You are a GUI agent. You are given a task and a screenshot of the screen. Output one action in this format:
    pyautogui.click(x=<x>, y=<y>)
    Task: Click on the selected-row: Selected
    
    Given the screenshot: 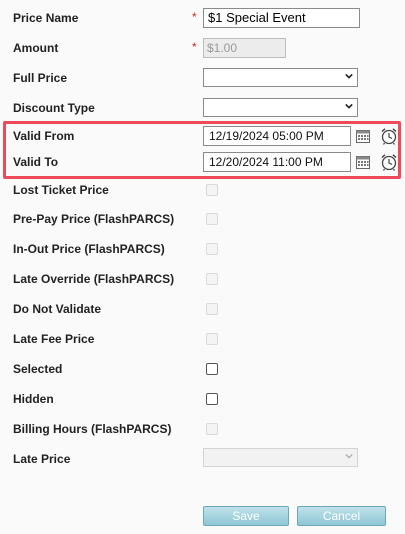 What is the action you would take?
    pyautogui.click(x=202, y=369)
    